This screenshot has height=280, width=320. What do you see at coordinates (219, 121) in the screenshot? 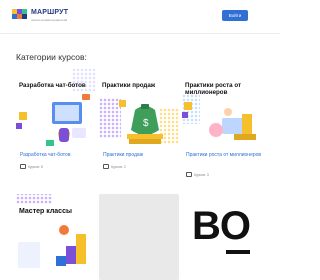
I see `growth-illustration-icon` at bounding box center [219, 121].